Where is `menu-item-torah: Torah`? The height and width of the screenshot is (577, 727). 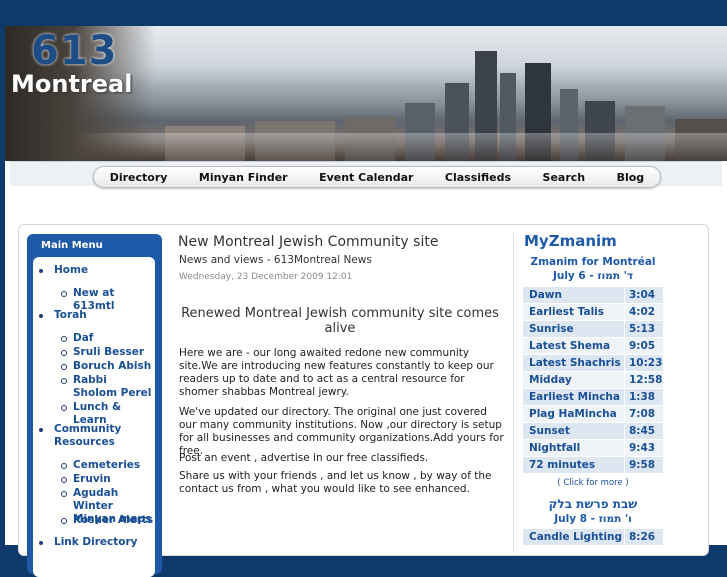
menu-item-torah: Torah is located at coordinates (70, 315).